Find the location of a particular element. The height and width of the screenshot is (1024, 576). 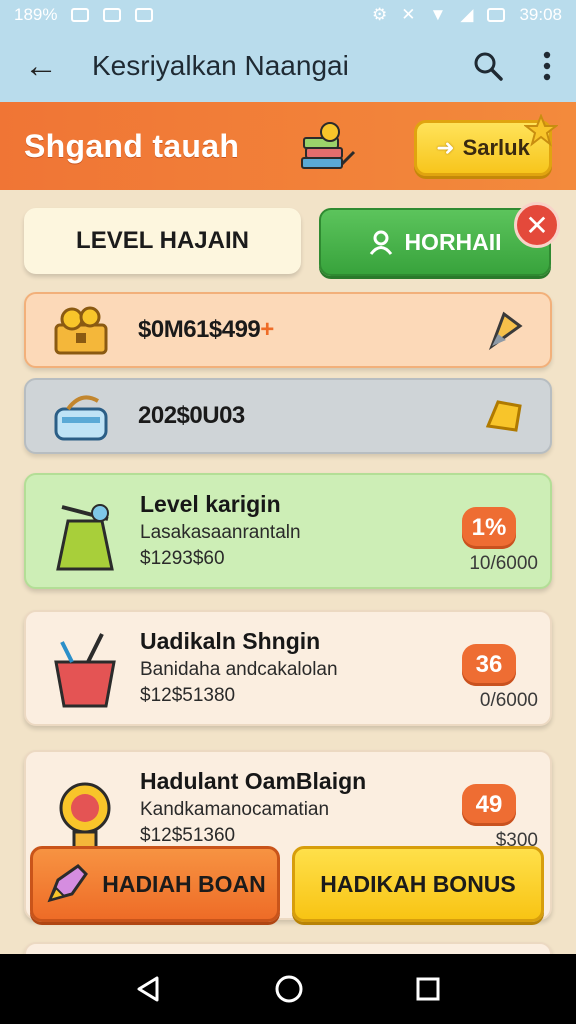

gem-balance-bar: 202$0U03 is located at coordinates (288, 416).